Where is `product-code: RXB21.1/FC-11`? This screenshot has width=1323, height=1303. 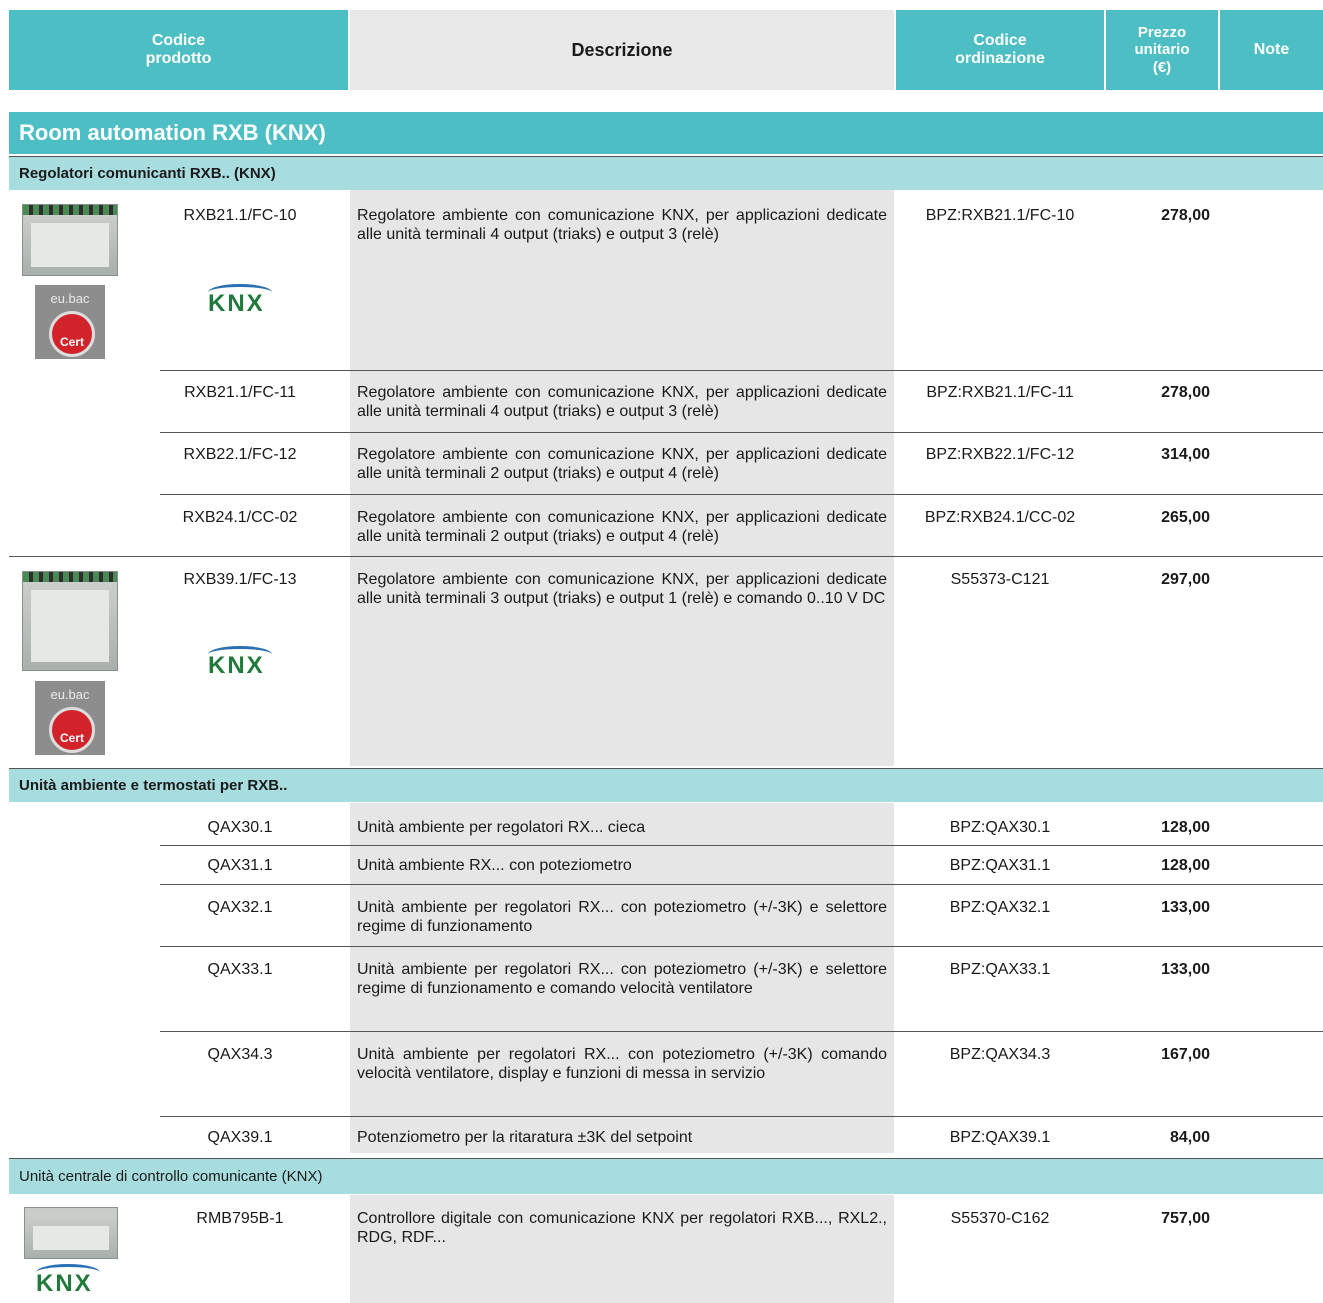 product-code: RXB21.1/FC-11 is located at coordinates (240, 392).